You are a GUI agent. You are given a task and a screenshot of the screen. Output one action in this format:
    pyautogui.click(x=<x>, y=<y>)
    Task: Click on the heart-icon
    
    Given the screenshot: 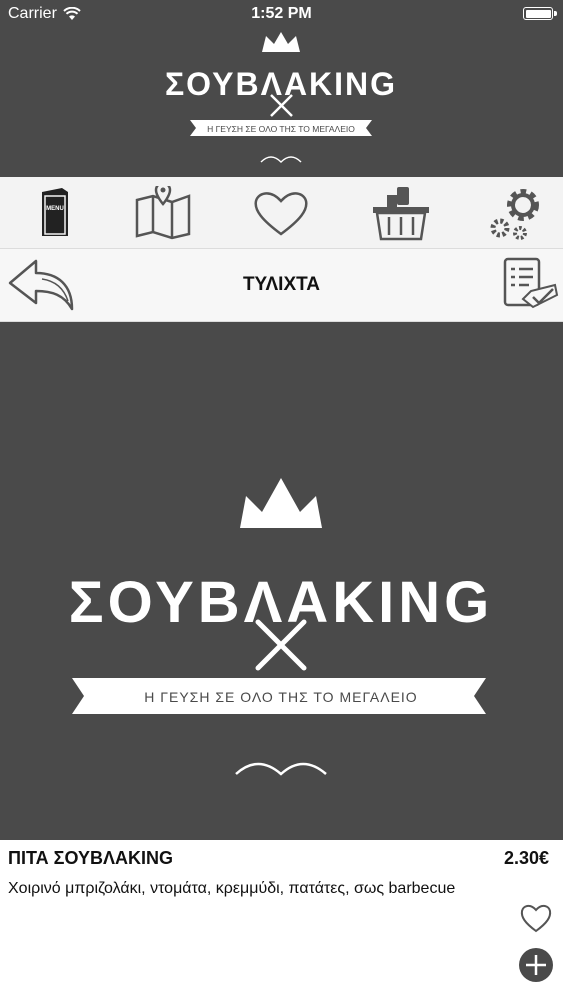 What is the action you would take?
    pyautogui.click(x=281, y=213)
    